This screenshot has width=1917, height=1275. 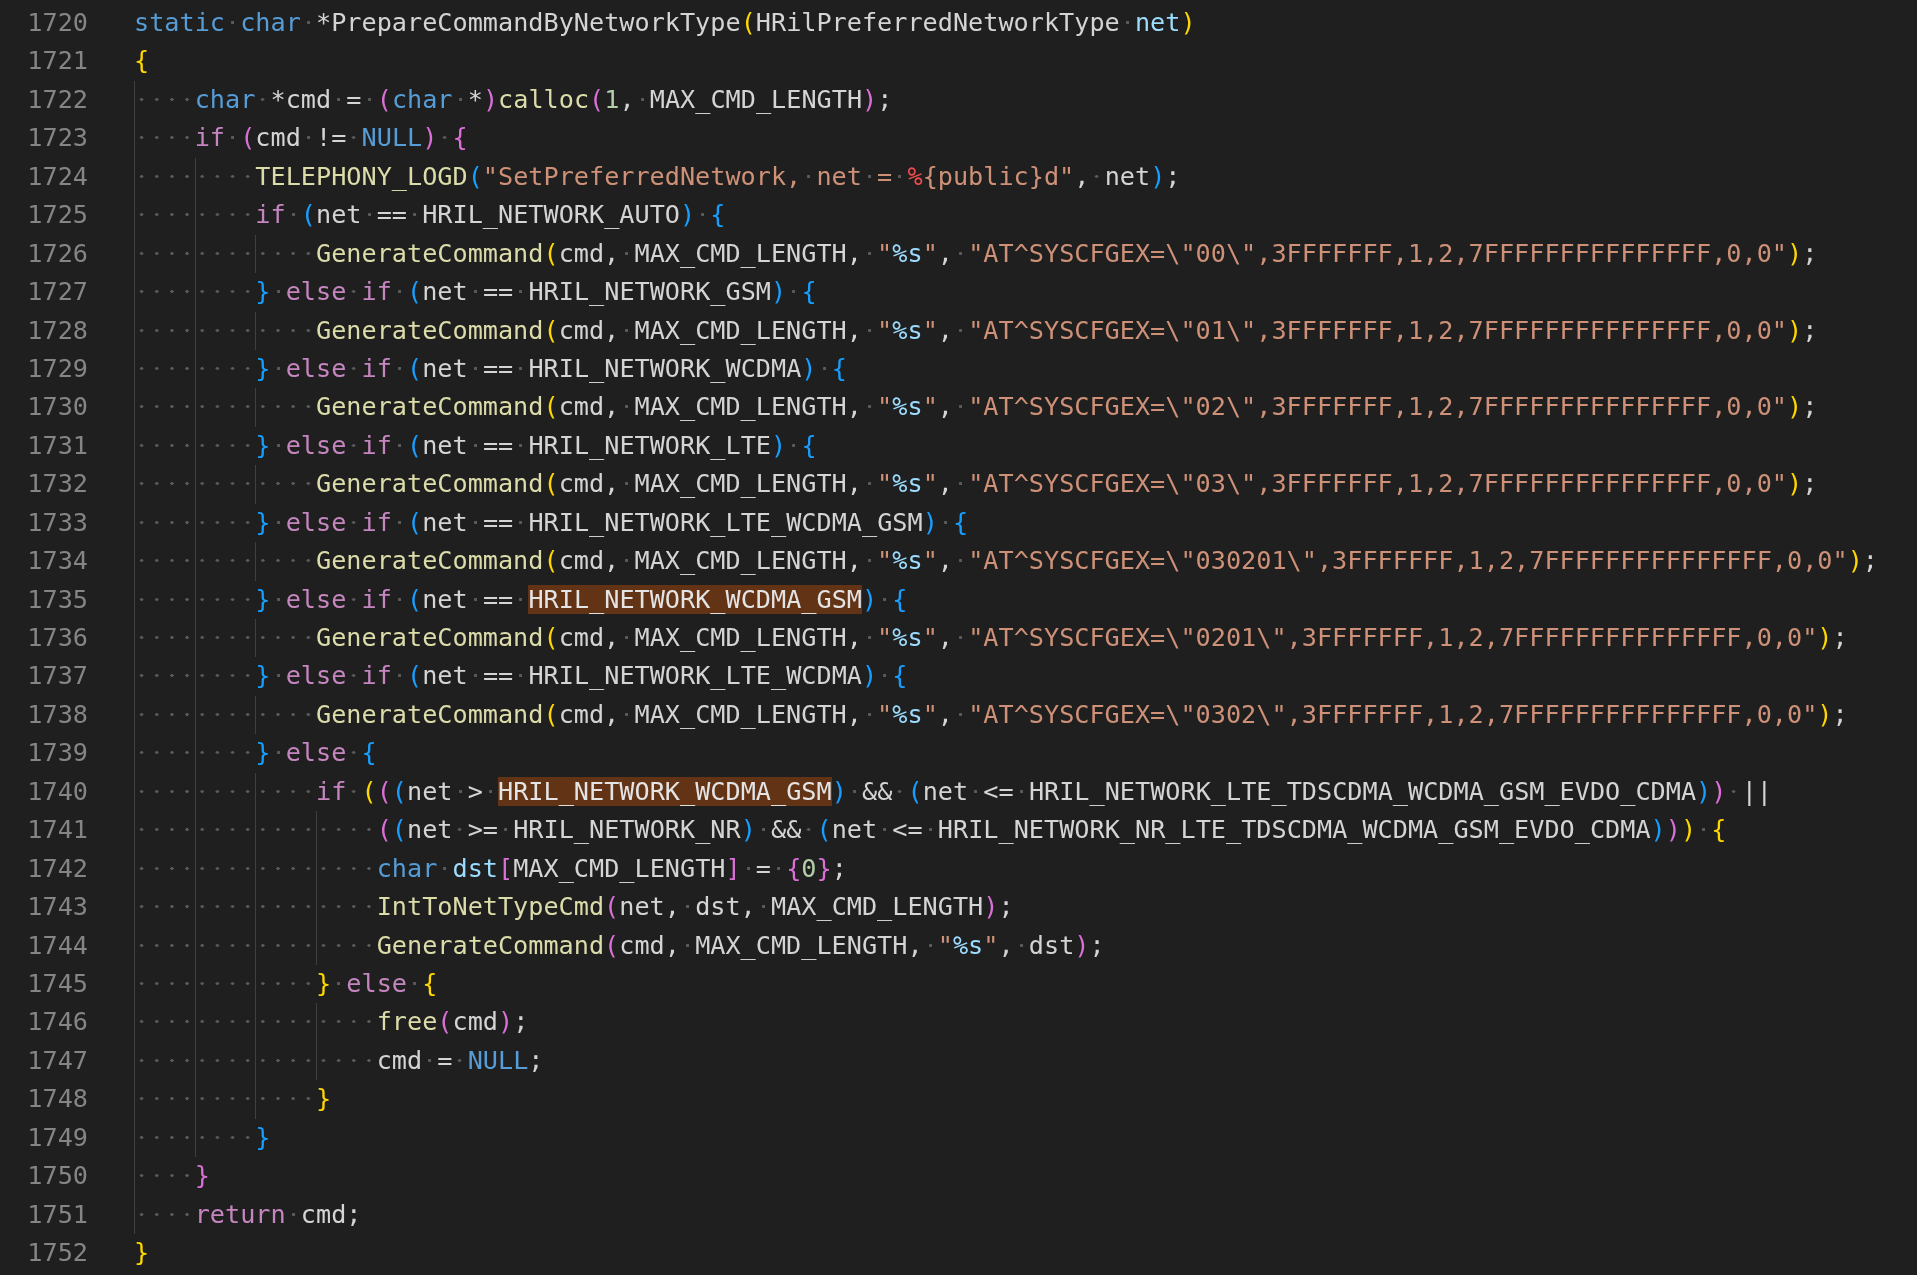 What do you see at coordinates (57, 138) in the screenshot?
I see `line-number: 1723` at bounding box center [57, 138].